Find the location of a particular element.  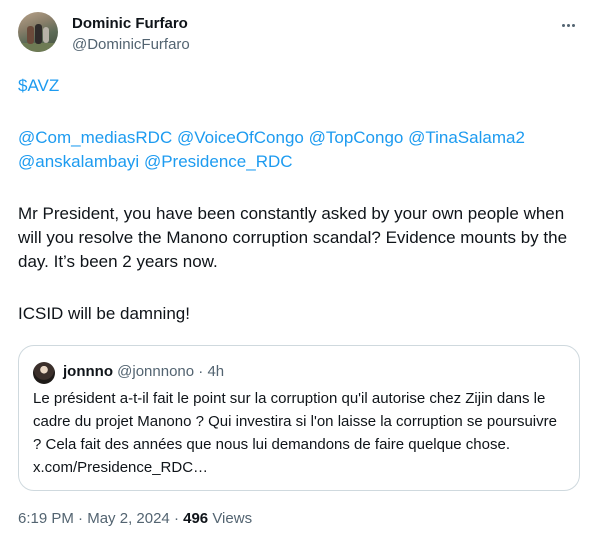

mention-link: @anskalambayi is located at coordinates (78, 161).